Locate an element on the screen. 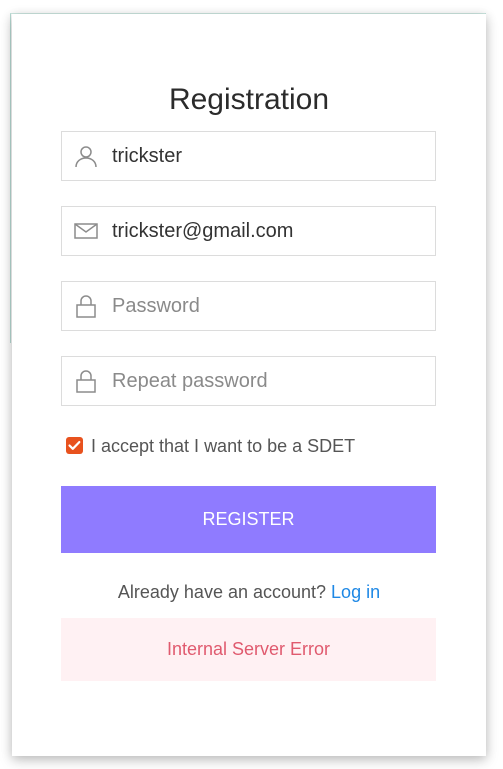 The height and width of the screenshot is (769, 503). email-field is located at coordinates (248, 231).